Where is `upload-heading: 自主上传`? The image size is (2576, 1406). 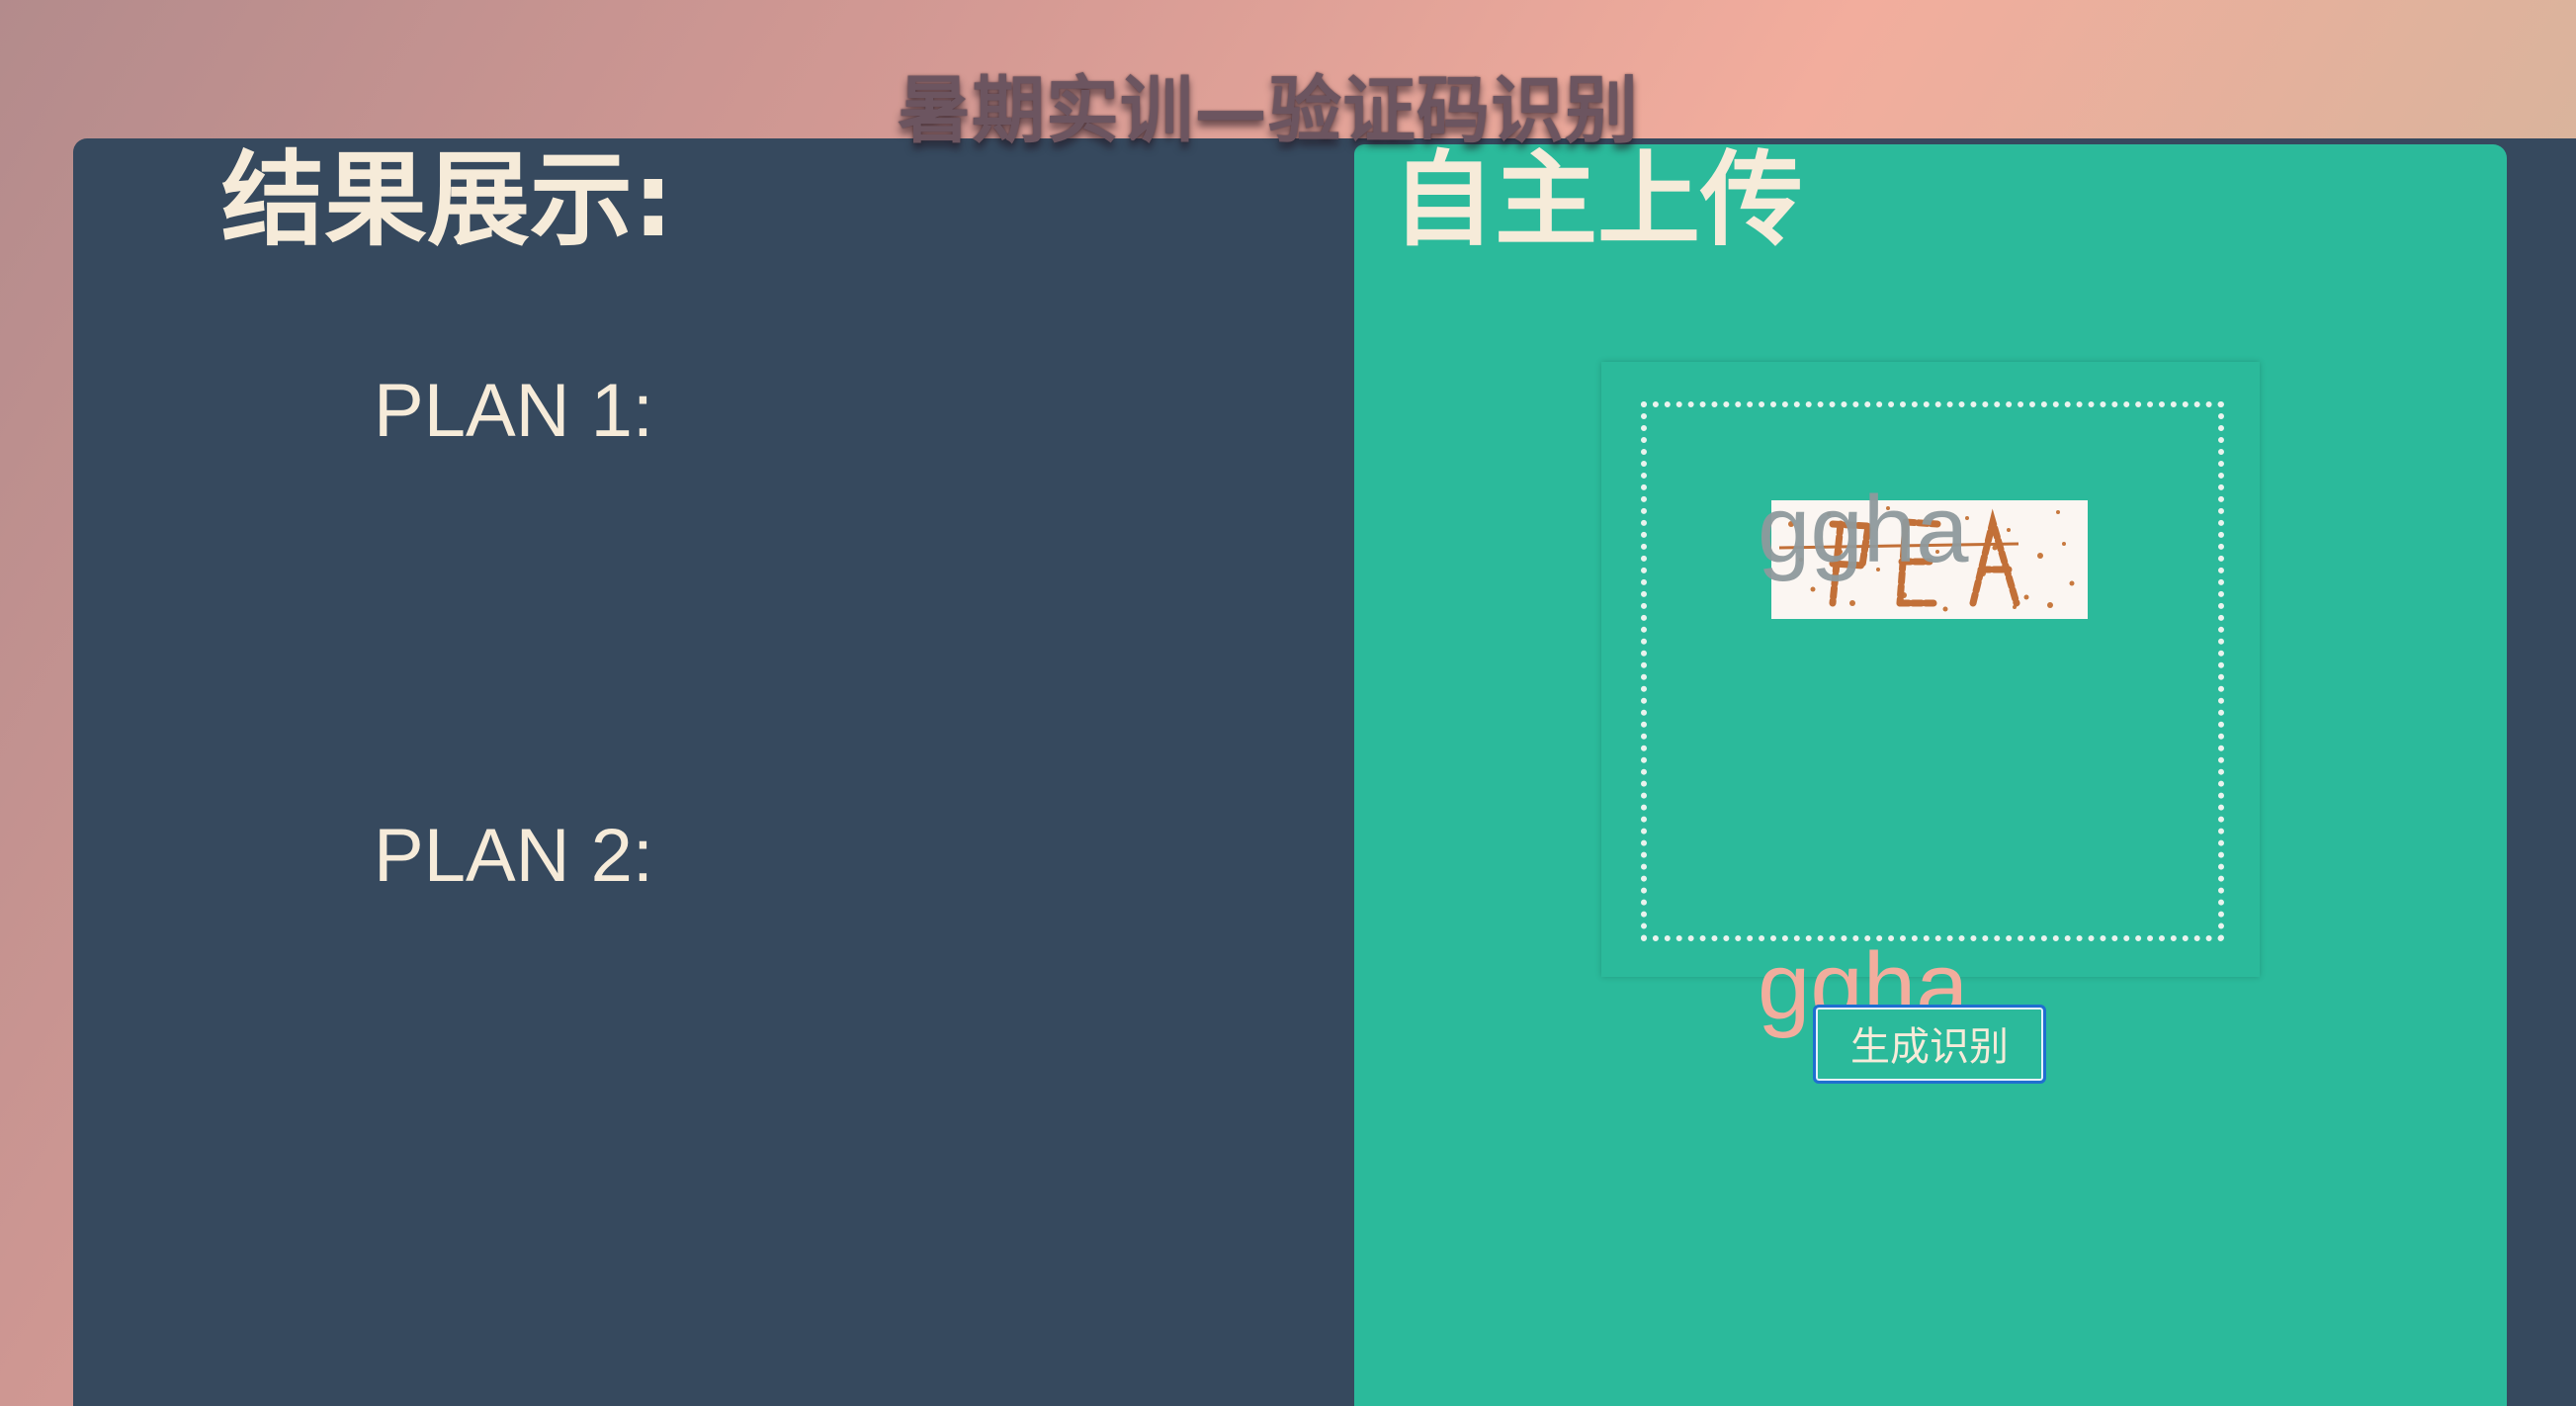 upload-heading: 自主上传 is located at coordinates (1598, 200).